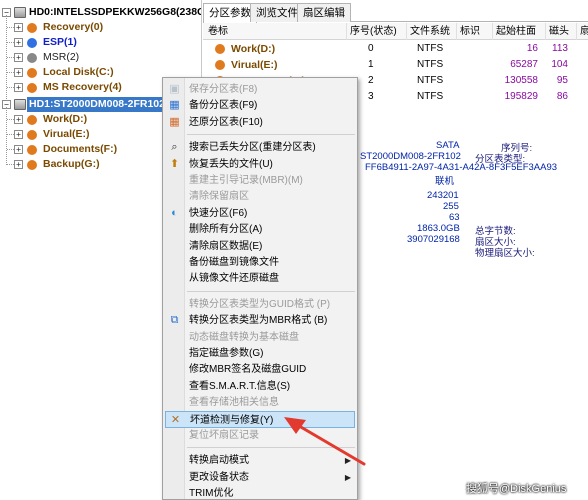 This screenshot has width=588, height=500. What do you see at coordinates (80, 149) in the screenshot?
I see `tree-partition-label: Documents(F:)` at bounding box center [80, 149].